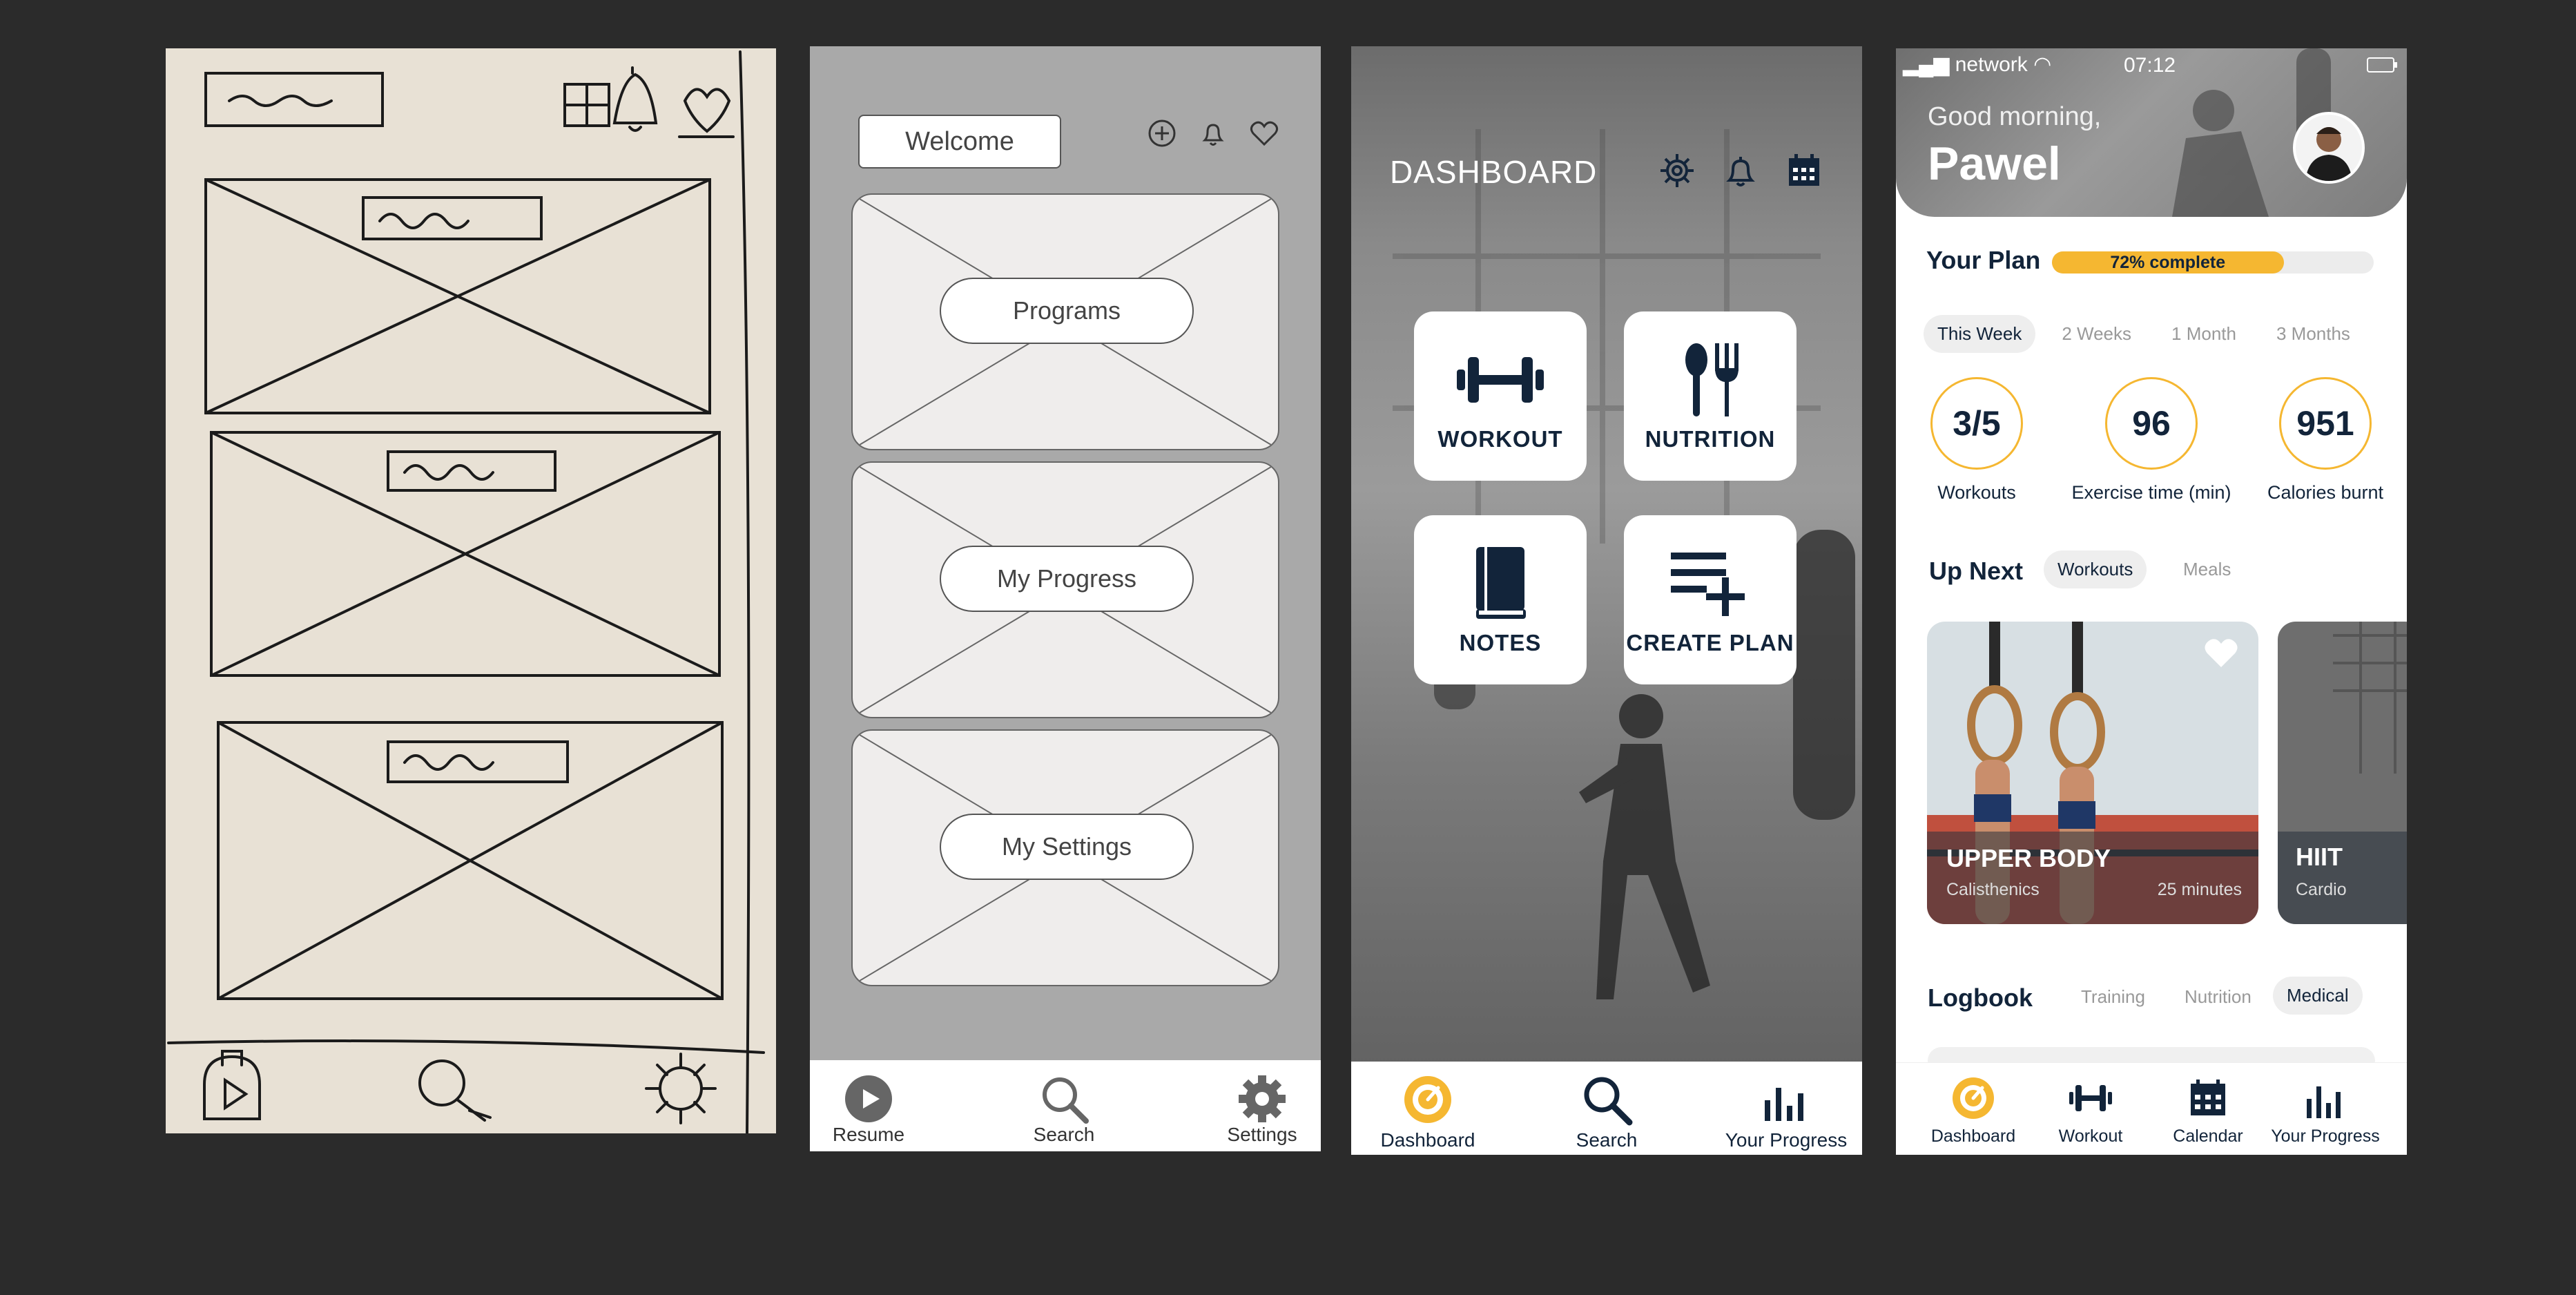 This screenshot has width=2576, height=1295. I want to click on programs-card: Programs, so click(1065, 321).